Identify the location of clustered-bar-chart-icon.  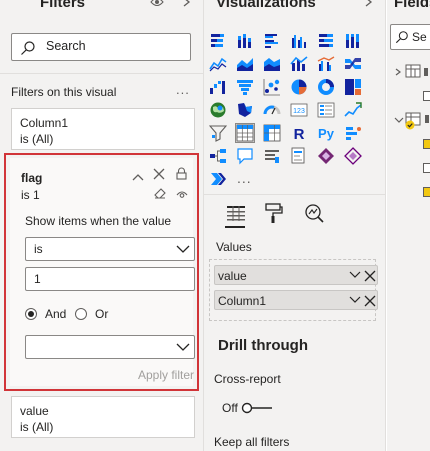
(272, 41).